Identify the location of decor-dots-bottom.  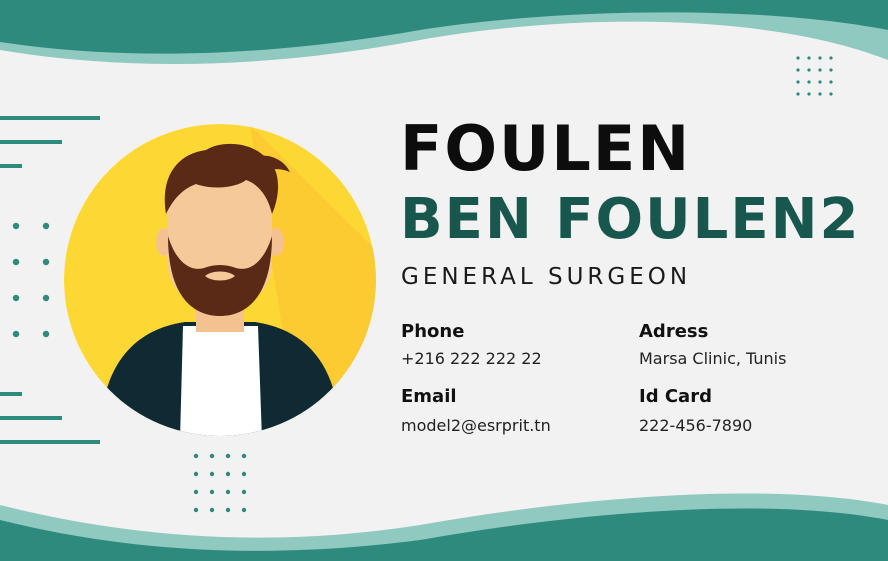
(220, 483).